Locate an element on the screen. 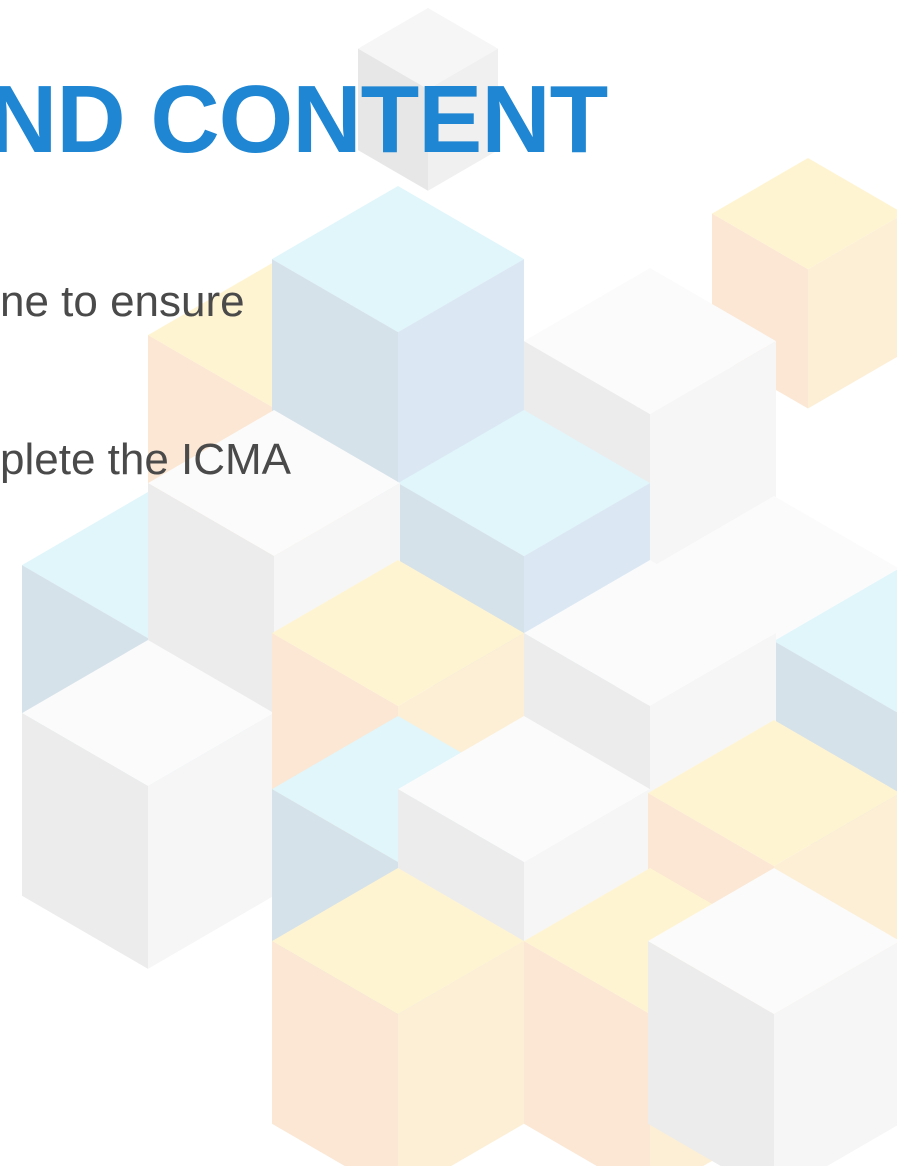 The width and height of the screenshot is (897, 1166). bullet-text-1: ne to ensure is located at coordinates (122, 301).